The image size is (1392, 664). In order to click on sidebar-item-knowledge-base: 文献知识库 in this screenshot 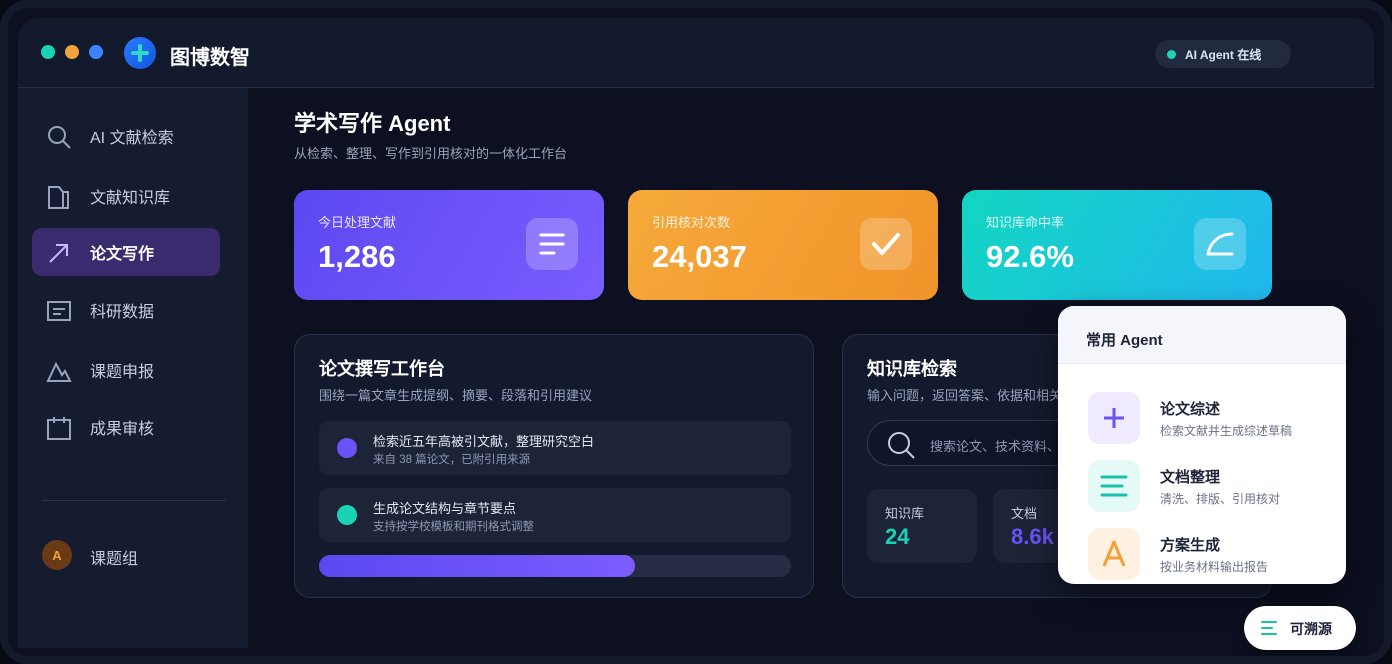, I will do `click(126, 196)`.